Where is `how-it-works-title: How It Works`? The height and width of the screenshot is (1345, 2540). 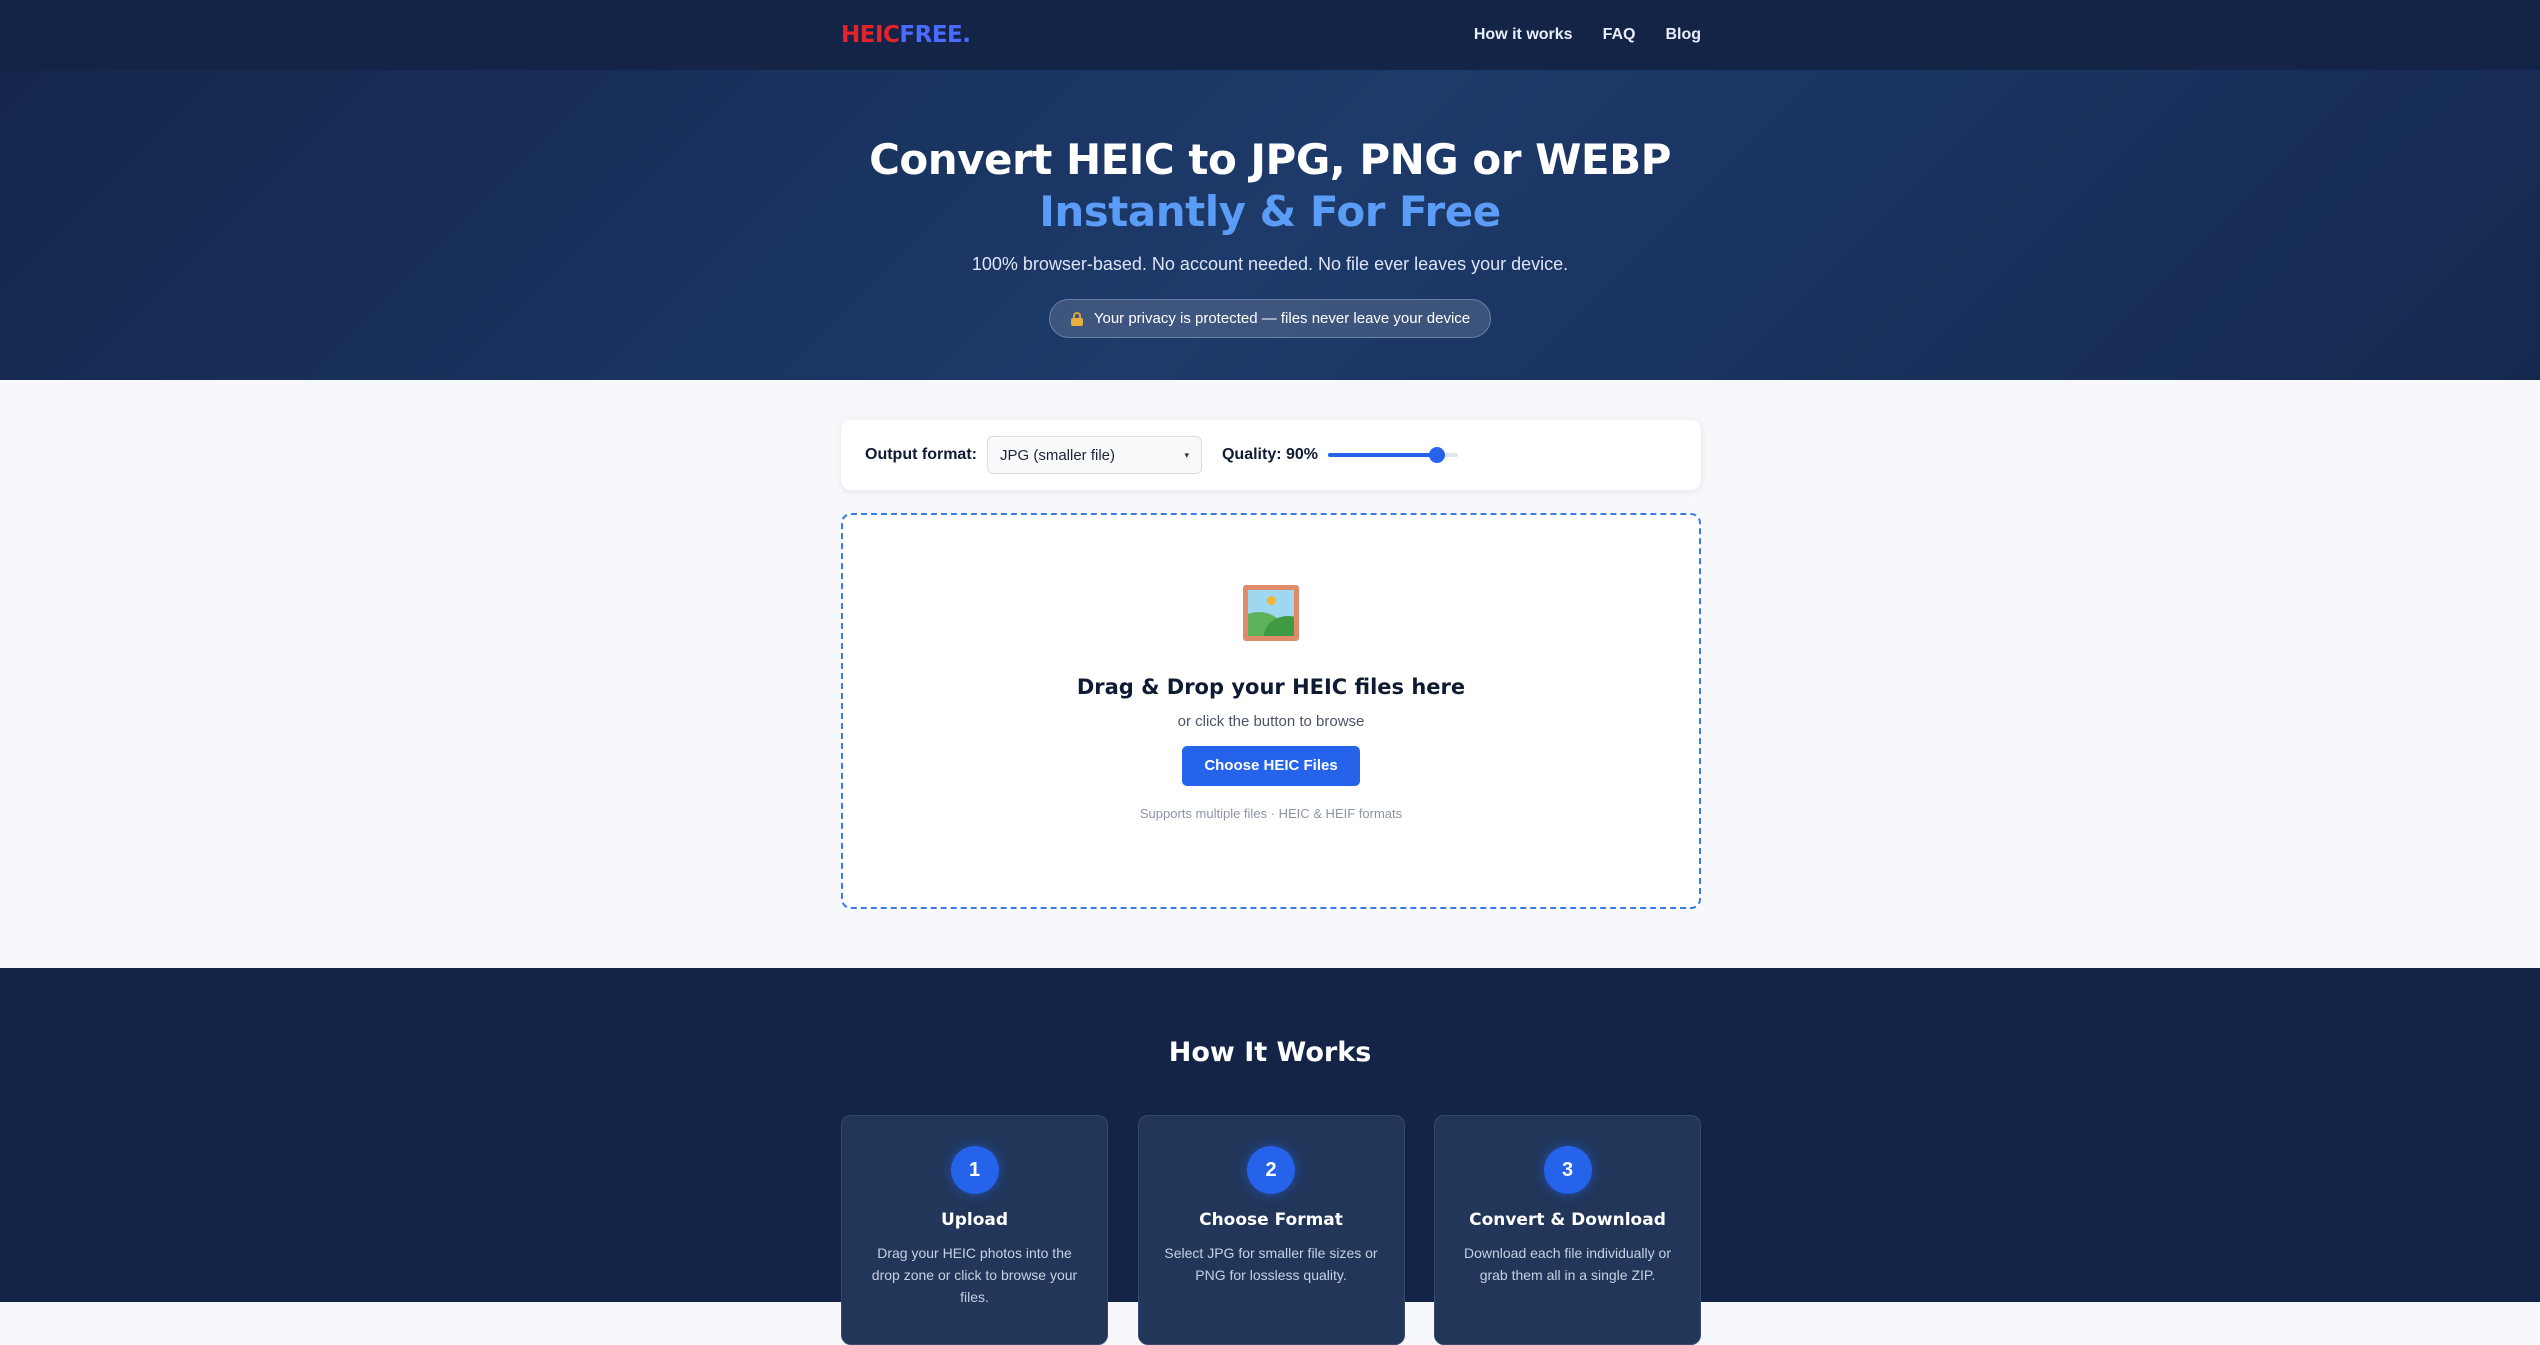 how-it-works-title: How It Works is located at coordinates (1270, 1052).